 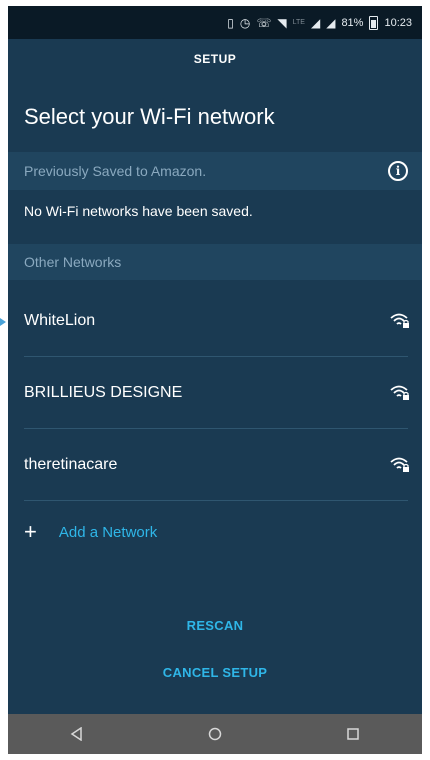 What do you see at coordinates (352, 22) in the screenshot?
I see `battery-percent: 81%` at bounding box center [352, 22].